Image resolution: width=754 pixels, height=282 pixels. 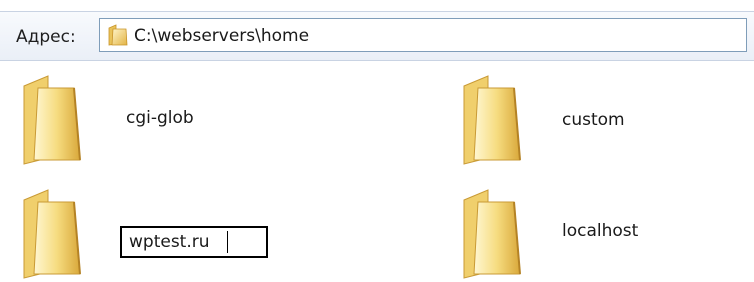 What do you see at coordinates (593, 120) in the screenshot?
I see `item-label: custom` at bounding box center [593, 120].